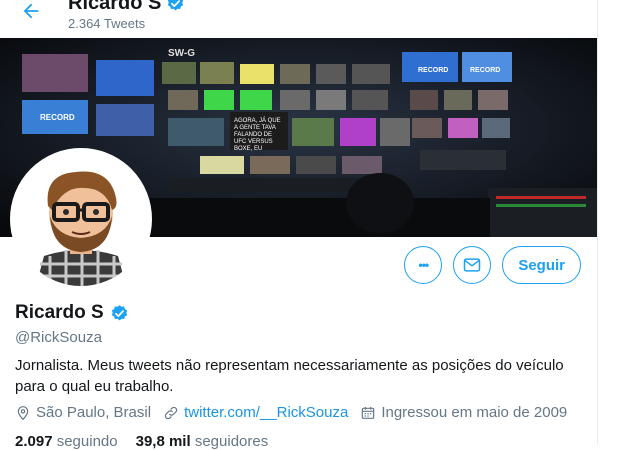  I want to click on profile-name: Ricardo S, so click(59, 312).